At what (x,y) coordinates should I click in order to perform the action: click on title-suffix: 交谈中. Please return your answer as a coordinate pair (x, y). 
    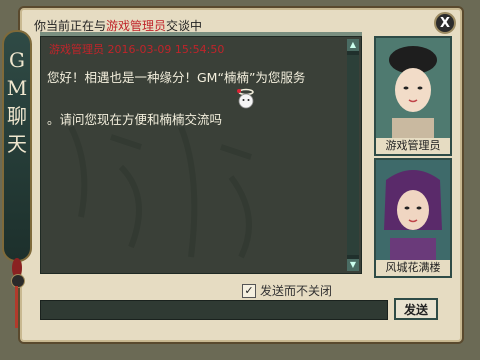
    Looking at the image, I should click on (184, 25).